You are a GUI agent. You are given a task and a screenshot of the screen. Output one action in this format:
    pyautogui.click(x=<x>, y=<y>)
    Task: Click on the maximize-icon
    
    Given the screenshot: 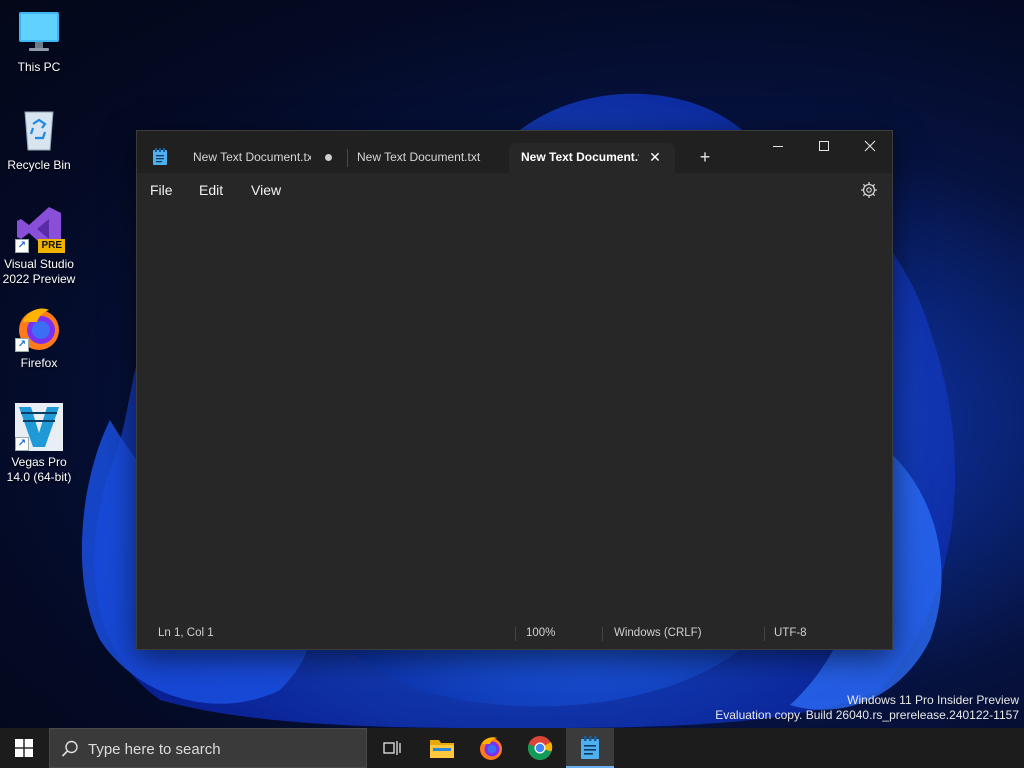 What is the action you would take?
    pyautogui.click(x=824, y=146)
    